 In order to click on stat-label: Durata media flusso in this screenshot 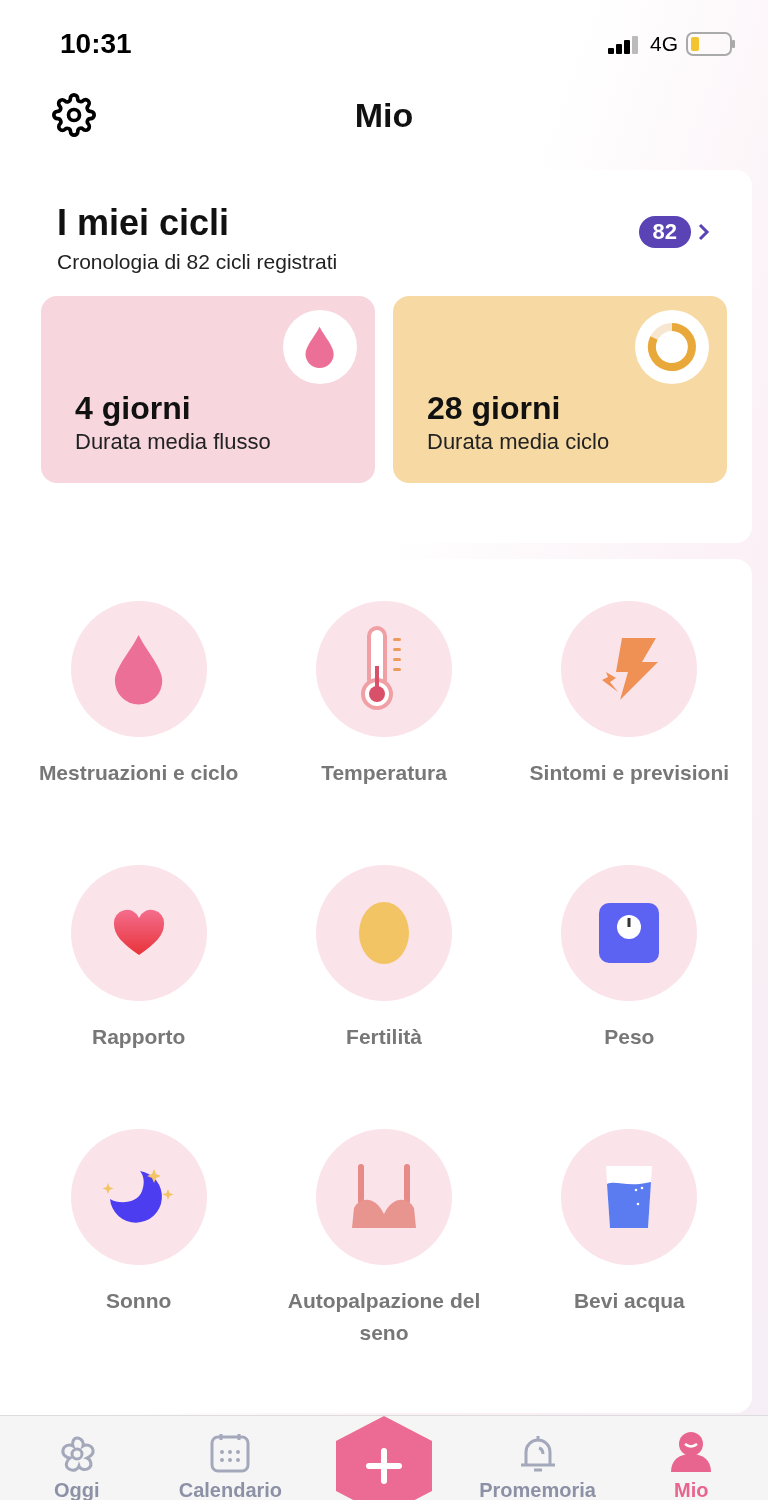, I will do `click(173, 442)`.